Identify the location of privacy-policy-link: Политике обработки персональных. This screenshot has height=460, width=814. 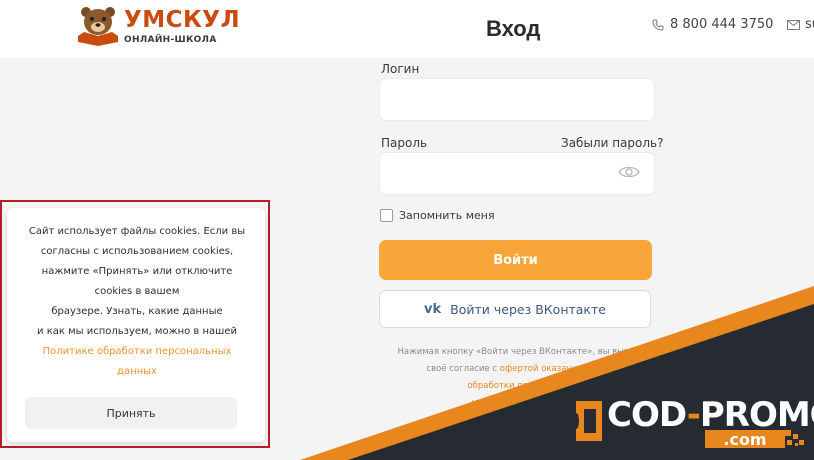
(137, 352).